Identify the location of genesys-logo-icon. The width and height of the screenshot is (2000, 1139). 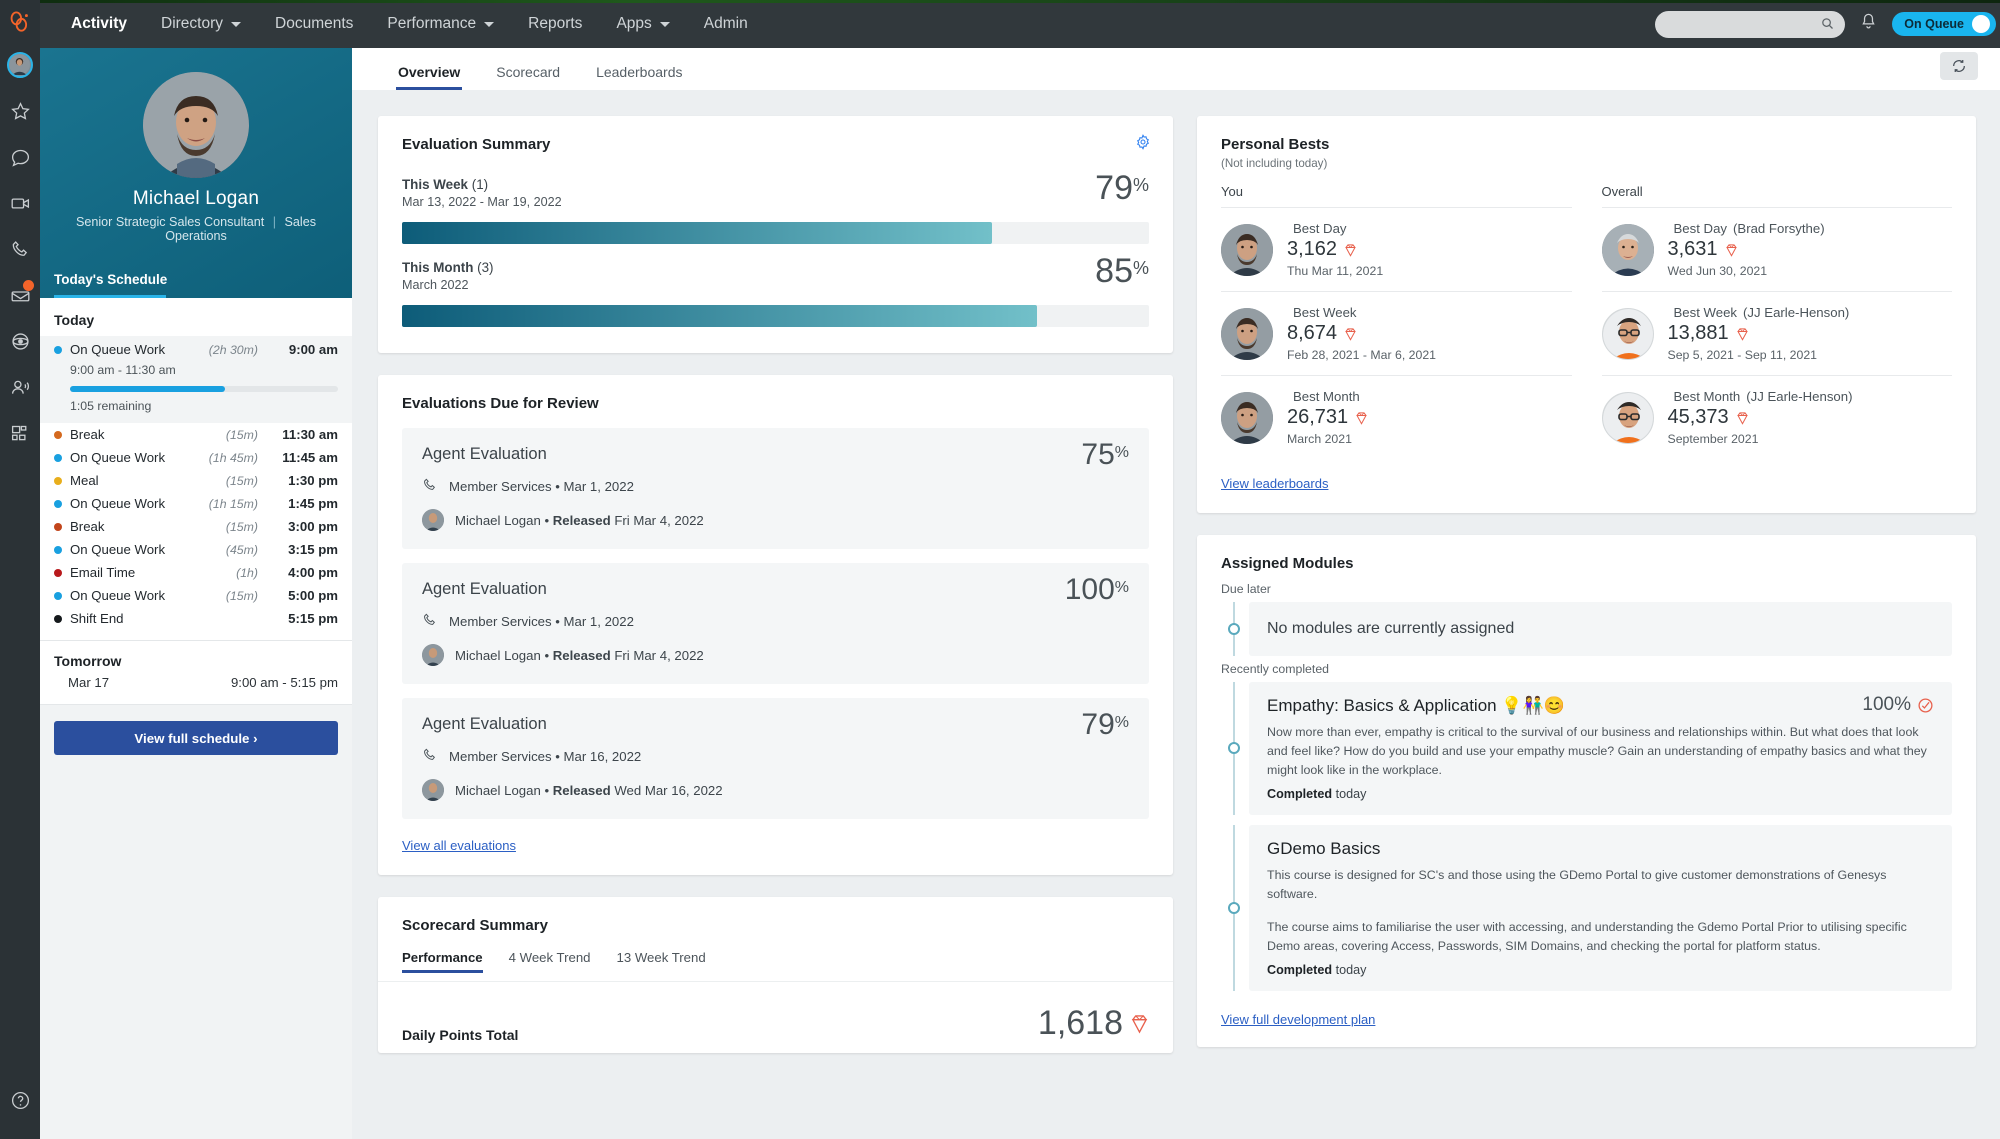
(20, 22).